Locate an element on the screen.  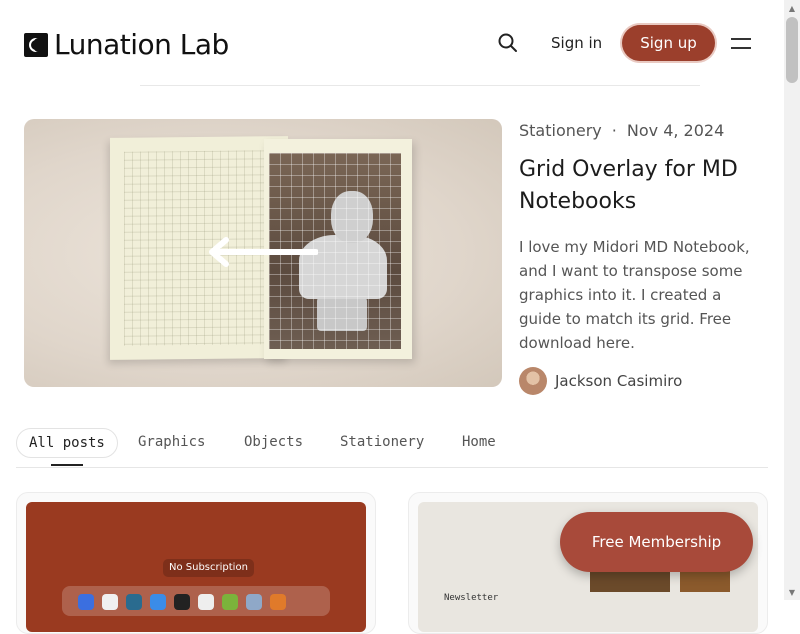
sign-in-link: Sign in is located at coordinates (576, 43).